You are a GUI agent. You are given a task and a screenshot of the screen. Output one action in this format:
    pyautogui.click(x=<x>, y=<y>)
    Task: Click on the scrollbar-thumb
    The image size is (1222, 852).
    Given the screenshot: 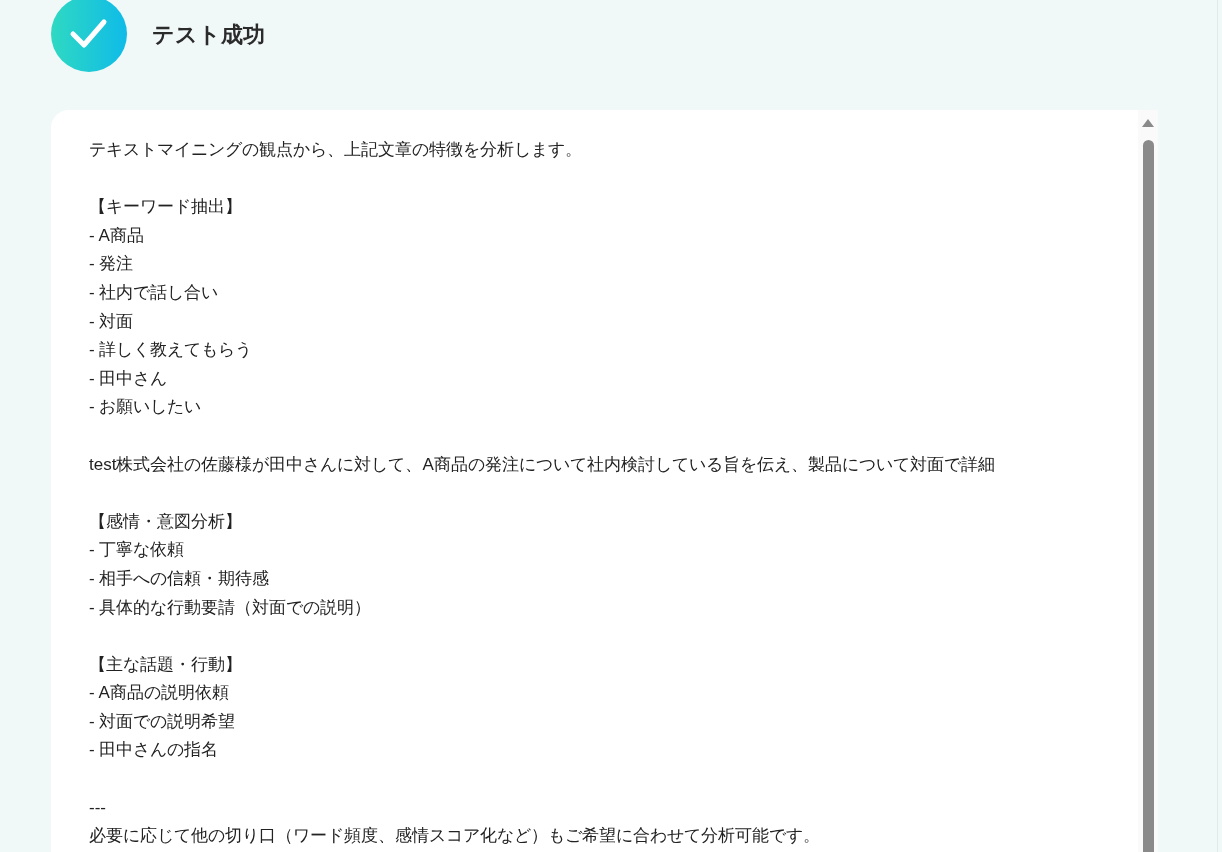 What is the action you would take?
    pyautogui.click(x=1148, y=496)
    